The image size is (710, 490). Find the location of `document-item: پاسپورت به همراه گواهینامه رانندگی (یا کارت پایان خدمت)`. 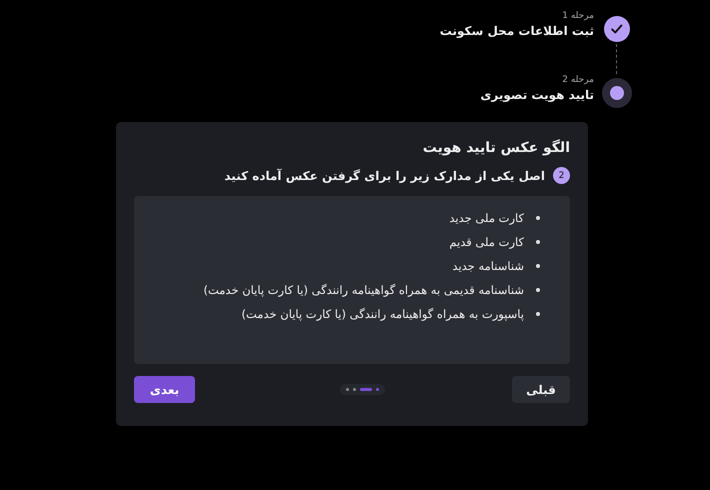

document-item: پاسپورت به همراه گواهینامه رانندگی (یا کارت پایان خدمت) is located at coordinates (383, 314).